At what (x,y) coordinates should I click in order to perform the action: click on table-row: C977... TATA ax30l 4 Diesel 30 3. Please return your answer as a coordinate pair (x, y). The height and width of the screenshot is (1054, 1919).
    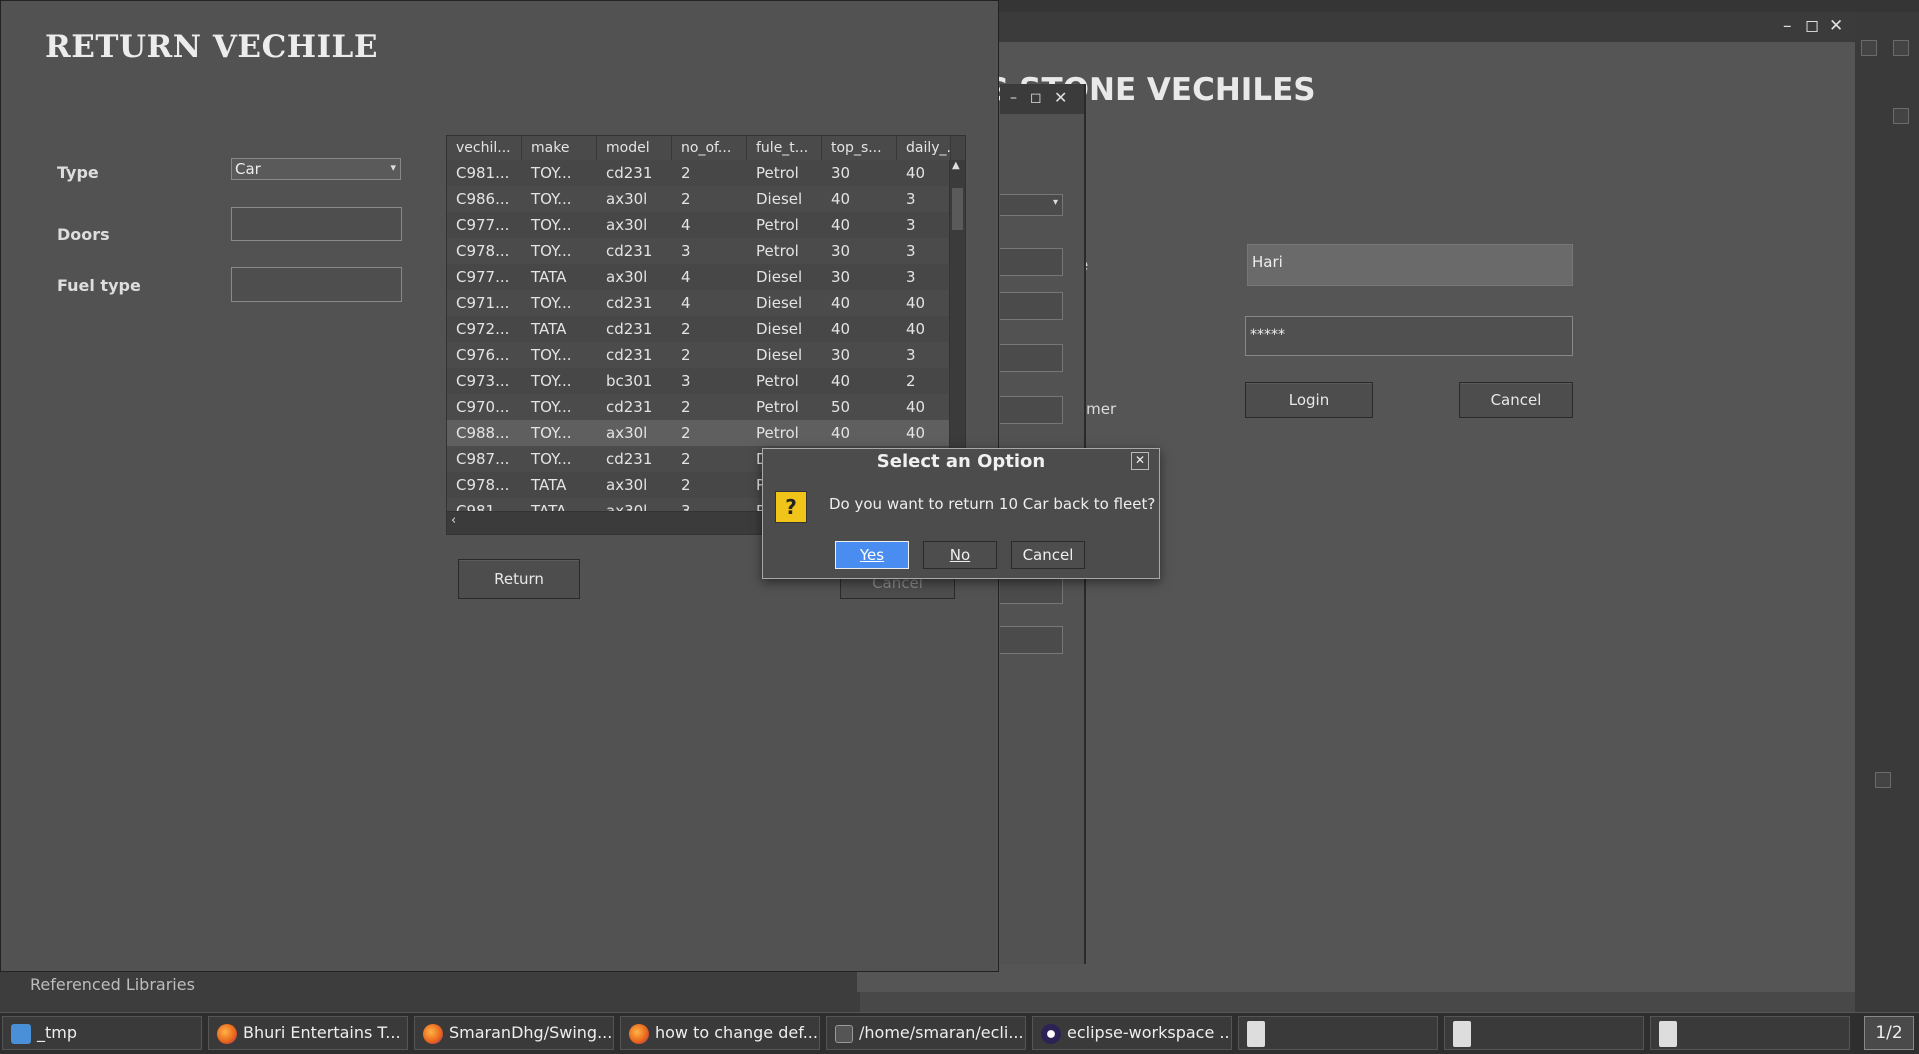
    Looking at the image, I should click on (699, 277).